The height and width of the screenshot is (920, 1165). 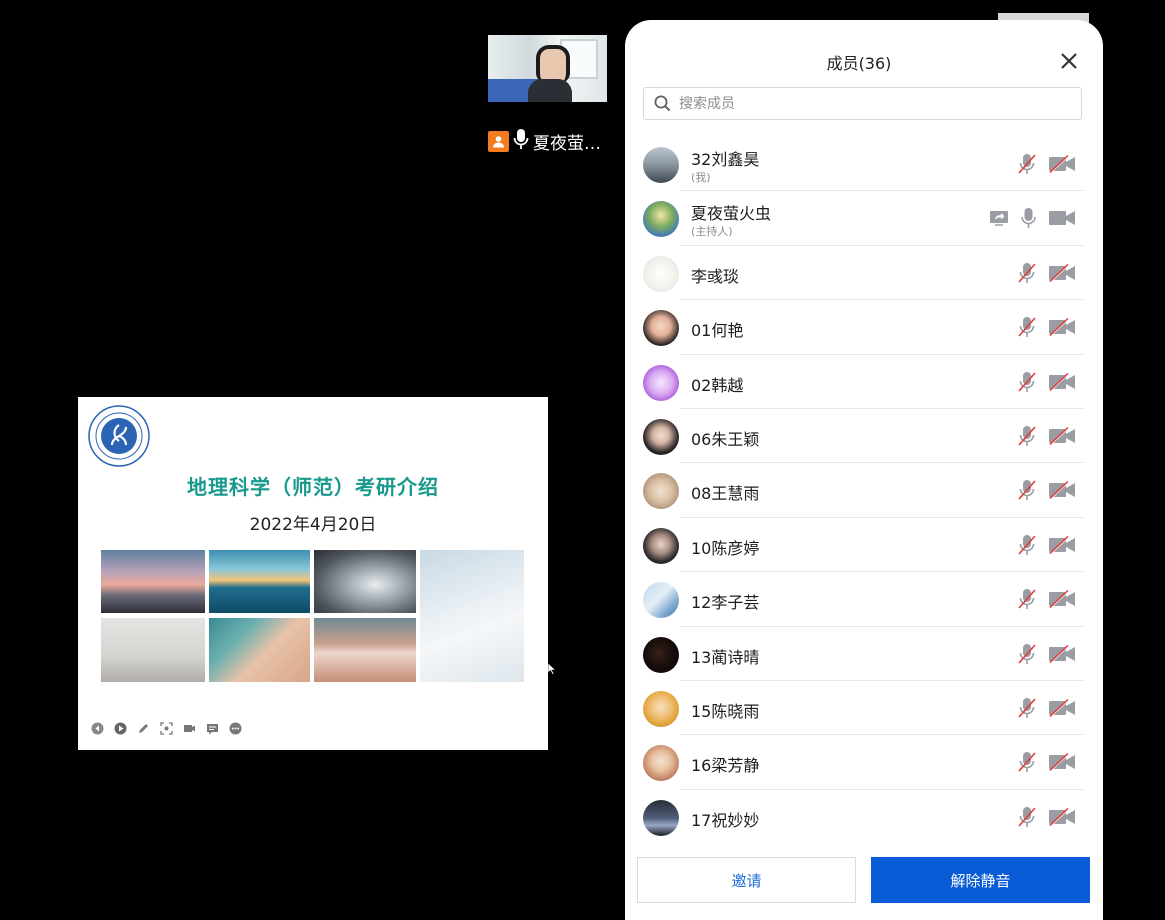 What do you see at coordinates (153, 581) in the screenshot?
I see `photo-dusk-mountains` at bounding box center [153, 581].